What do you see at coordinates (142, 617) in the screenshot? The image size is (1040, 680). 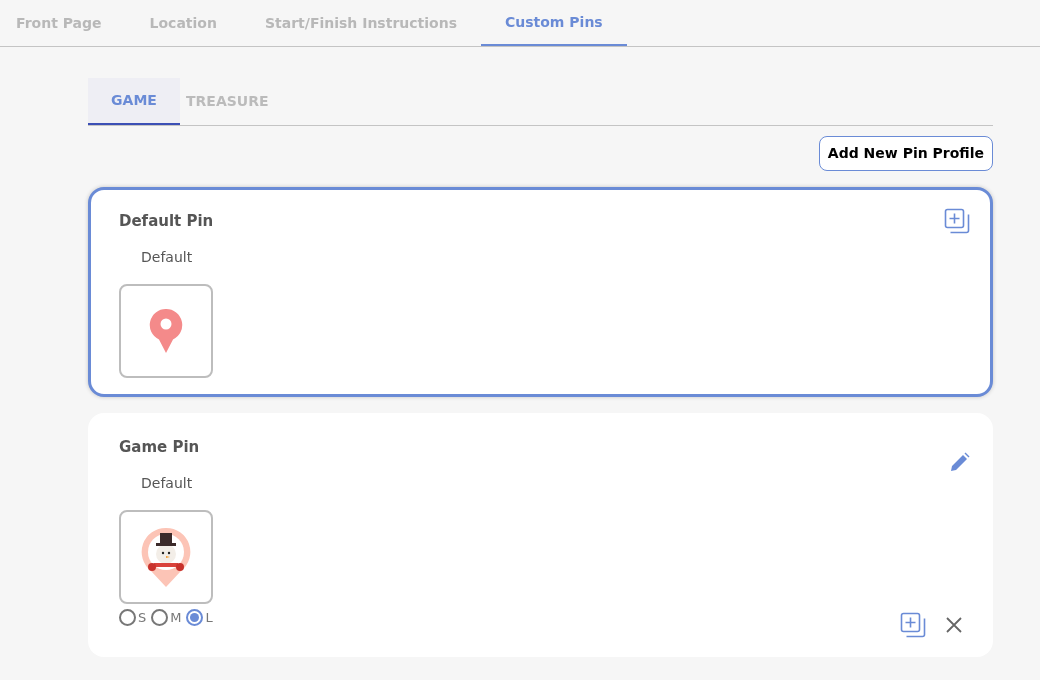 I see `radio-label: S` at bounding box center [142, 617].